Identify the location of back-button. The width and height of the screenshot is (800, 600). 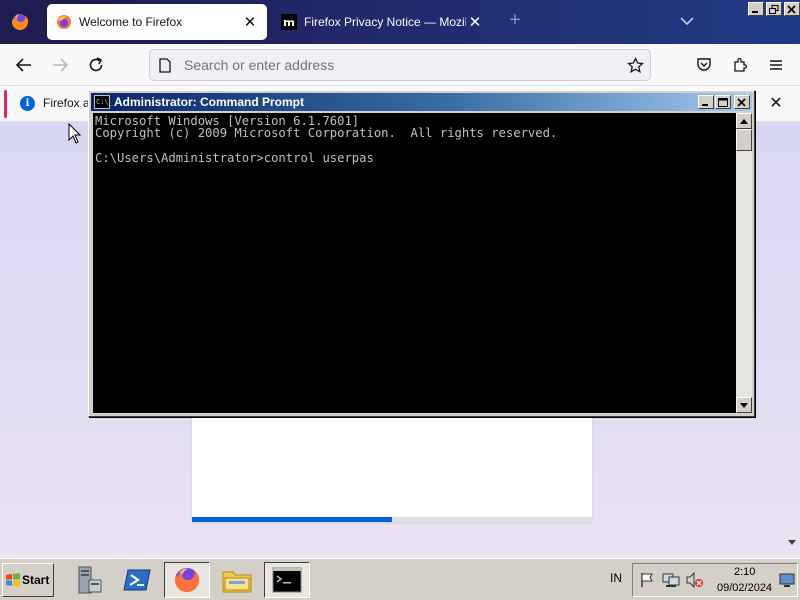
(24, 65).